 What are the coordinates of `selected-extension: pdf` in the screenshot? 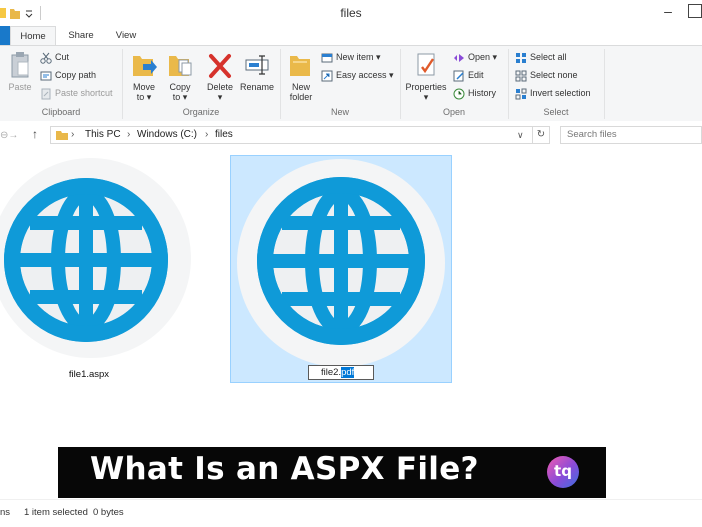 It's located at (348, 372).